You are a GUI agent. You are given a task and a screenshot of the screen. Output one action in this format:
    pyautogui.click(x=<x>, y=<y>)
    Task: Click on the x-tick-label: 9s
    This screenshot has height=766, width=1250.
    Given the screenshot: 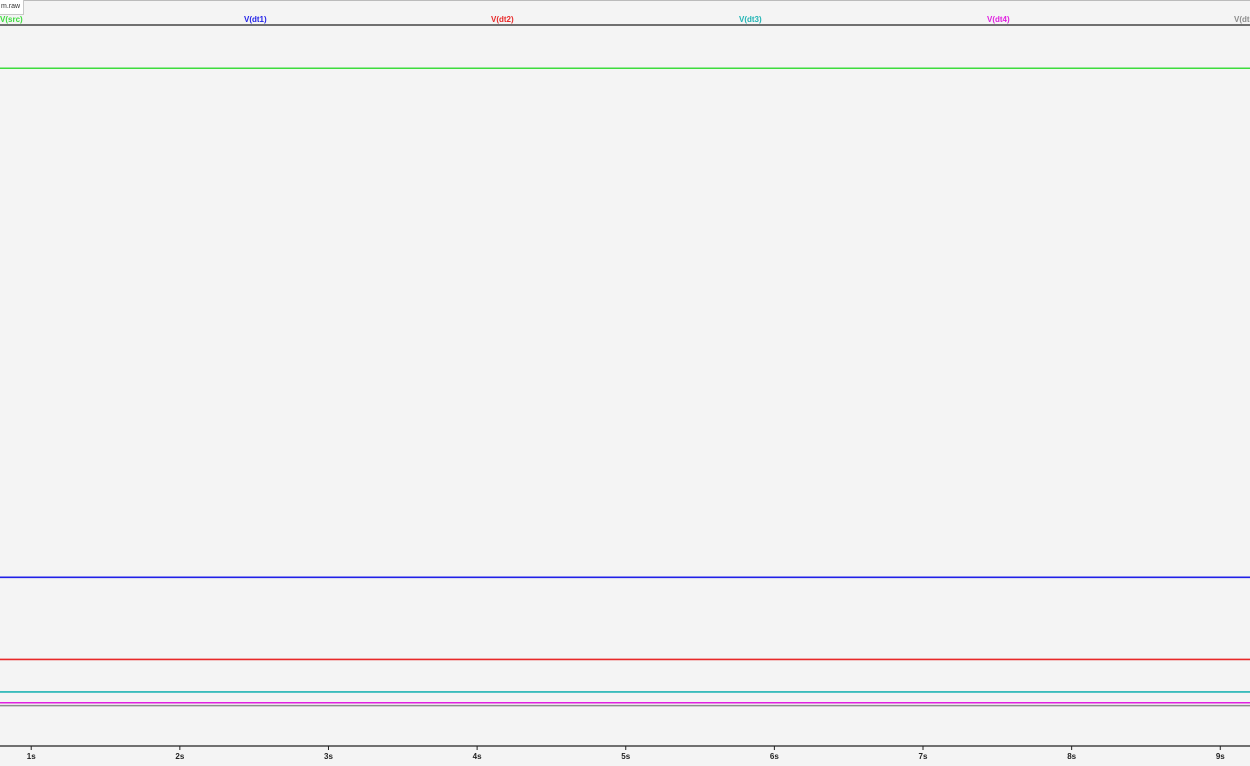 What is the action you would take?
    pyautogui.click(x=1220, y=756)
    